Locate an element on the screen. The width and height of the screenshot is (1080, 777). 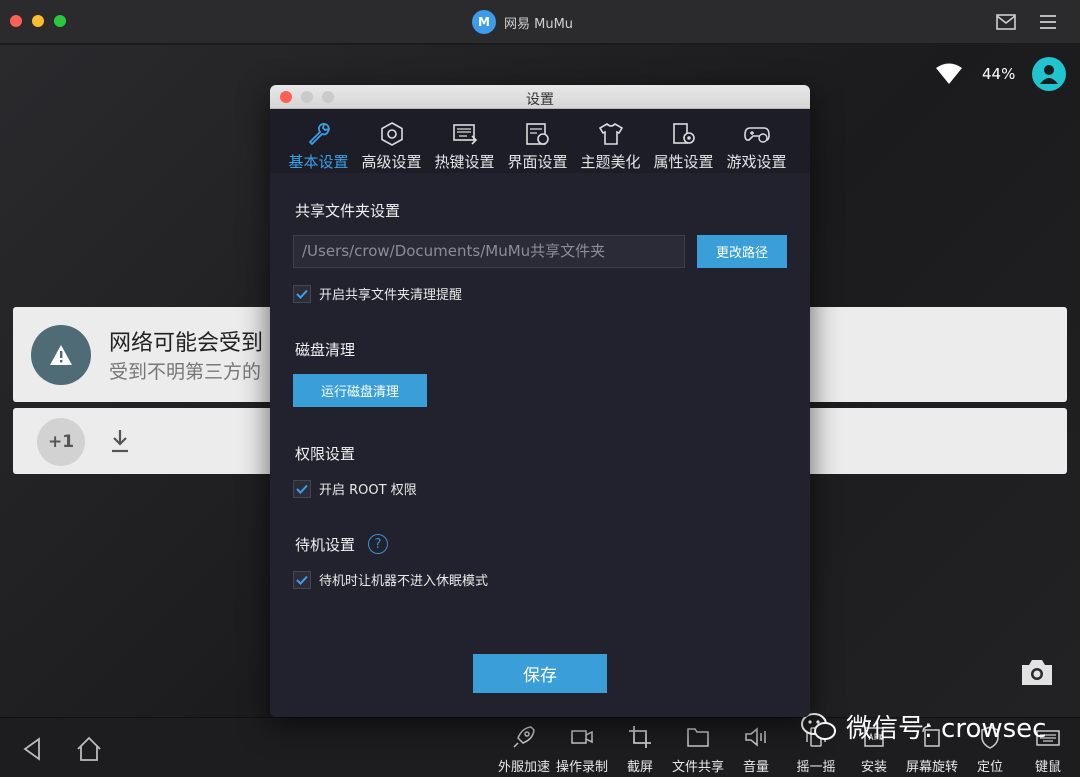
tool-label: 截屏 is located at coordinates (639, 767).